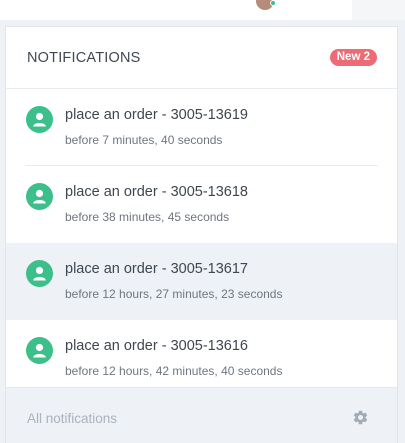  I want to click on all-notifications-link: All notifications, so click(72, 418).